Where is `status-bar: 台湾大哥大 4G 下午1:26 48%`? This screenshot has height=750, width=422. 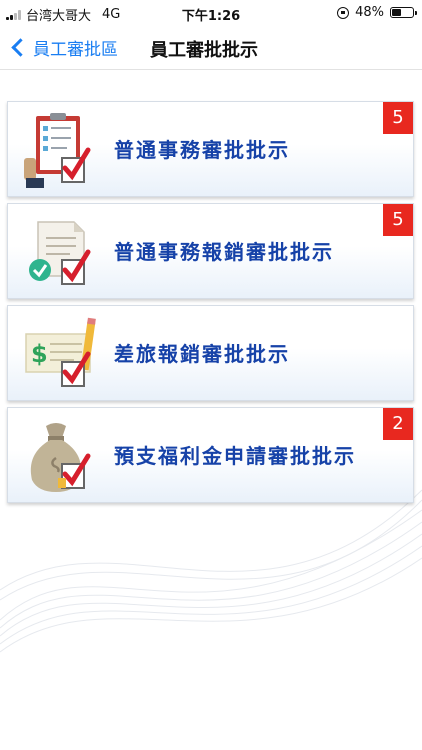 status-bar: 台湾大哥大 4G 下午1:26 48% is located at coordinates (211, 13).